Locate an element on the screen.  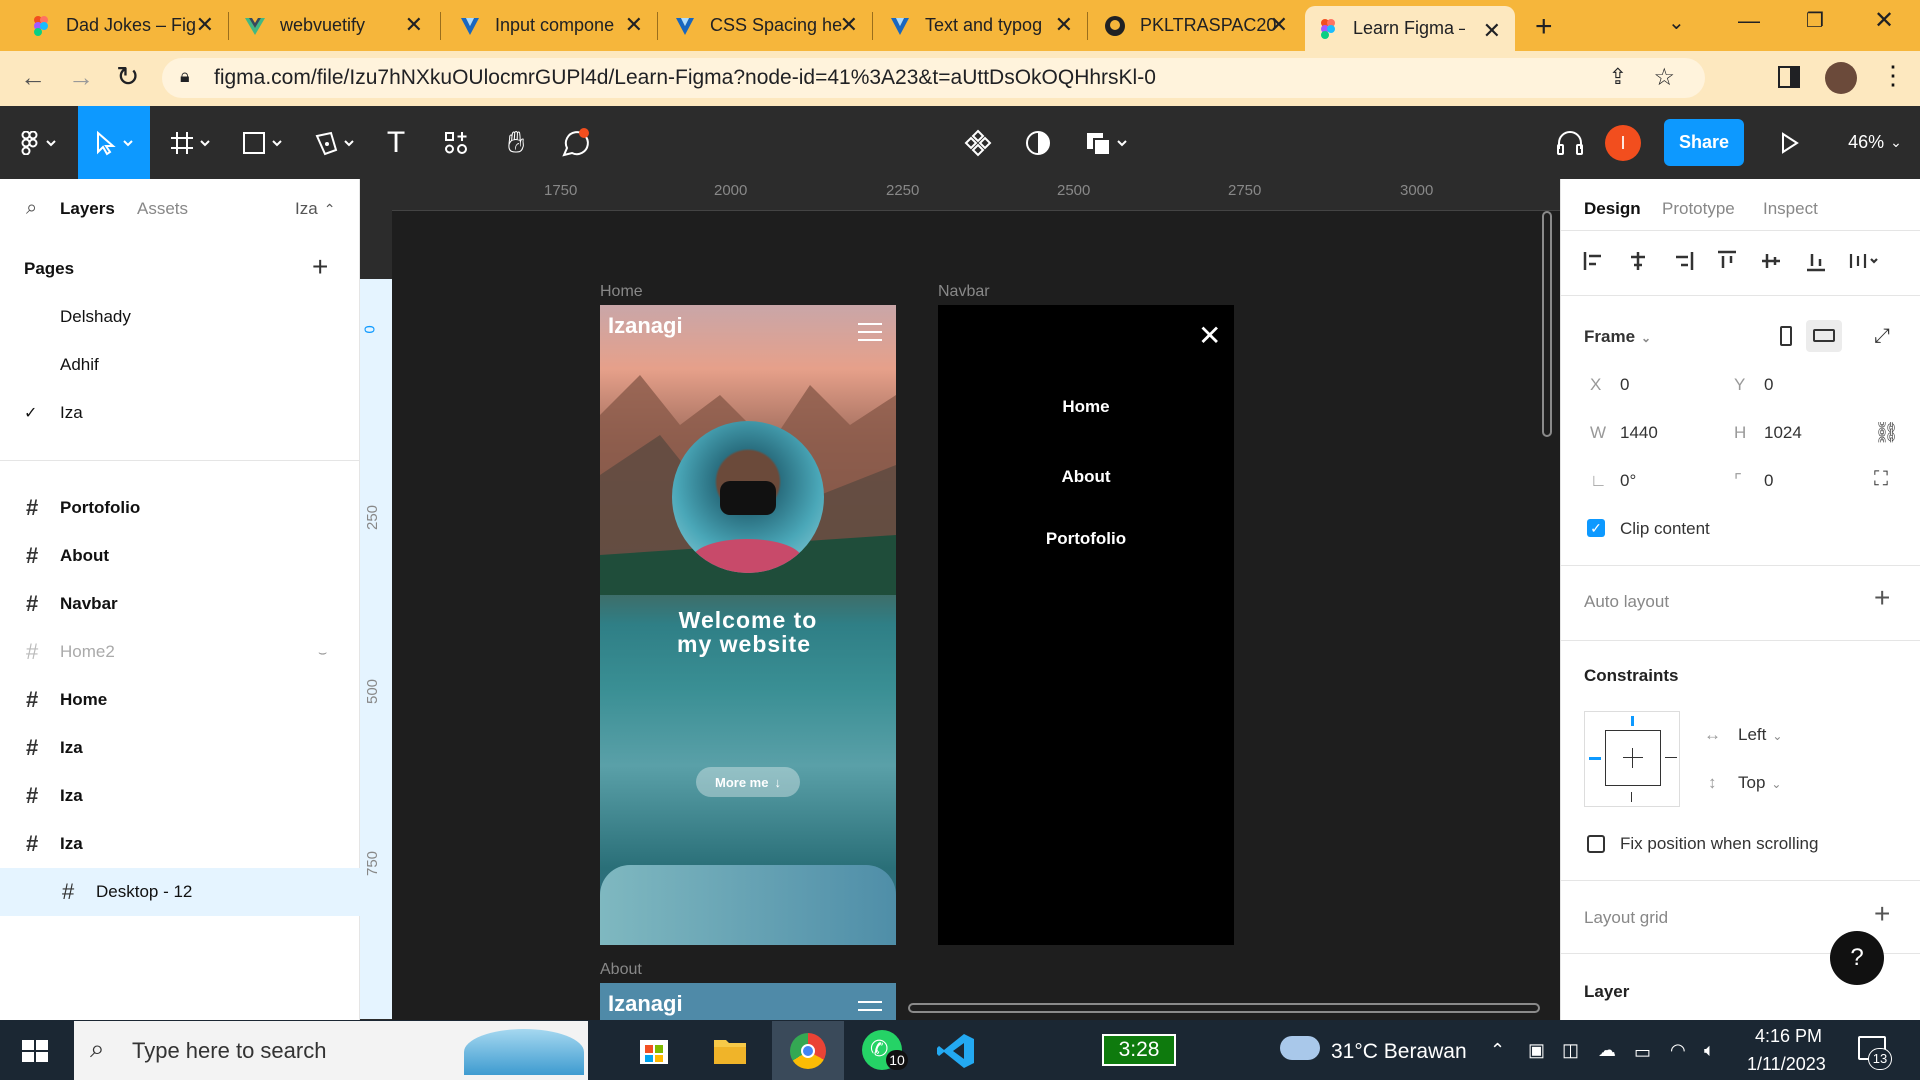
main-menu-icon is located at coordinates (40, 142).